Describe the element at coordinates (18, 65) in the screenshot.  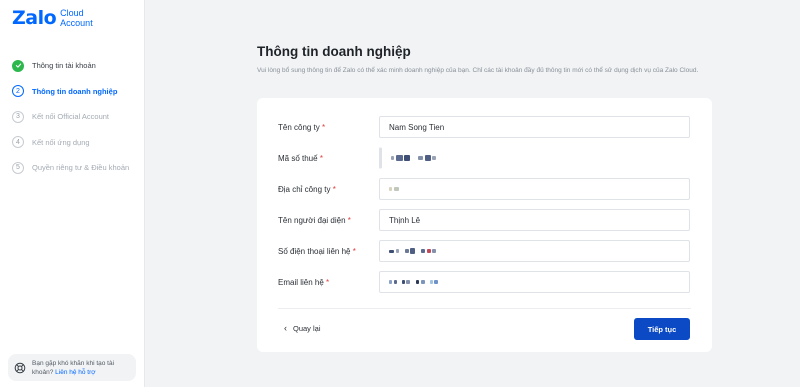
I see `checkmark-icon` at that location.